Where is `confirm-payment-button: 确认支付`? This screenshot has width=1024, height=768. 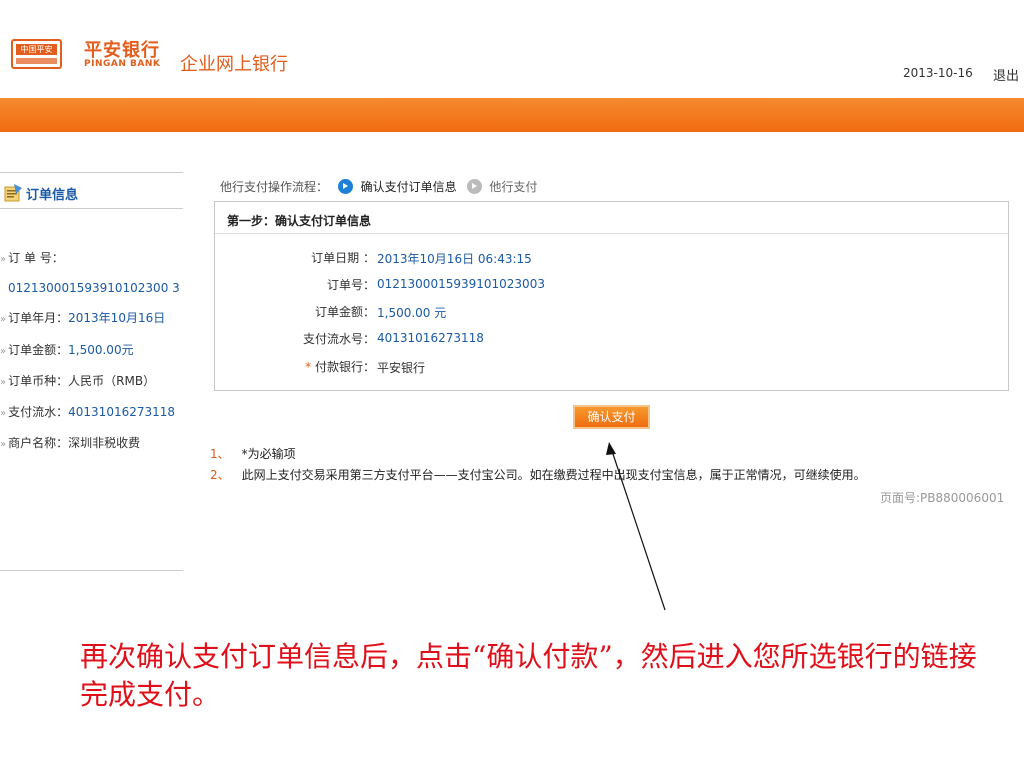
confirm-payment-button: 确认支付 is located at coordinates (611, 417).